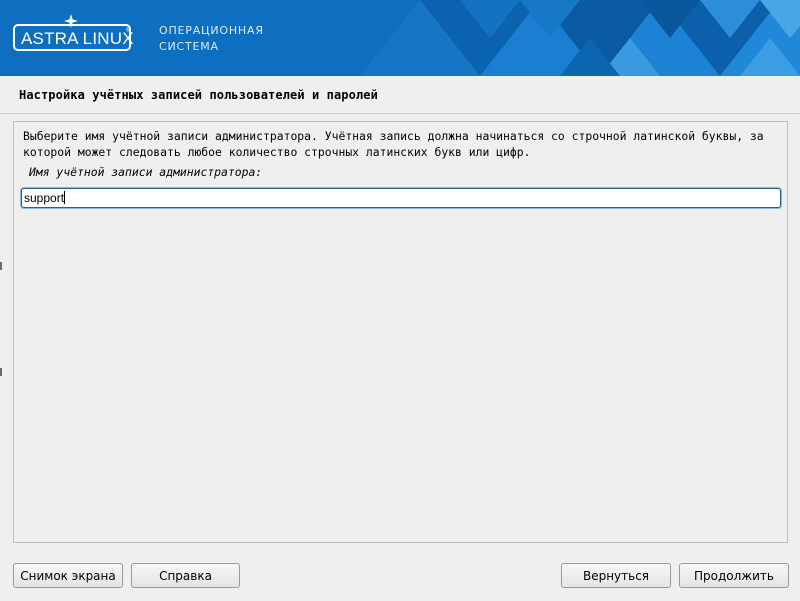  I want to click on logo-text: ASTRA LINUX, so click(77, 38).